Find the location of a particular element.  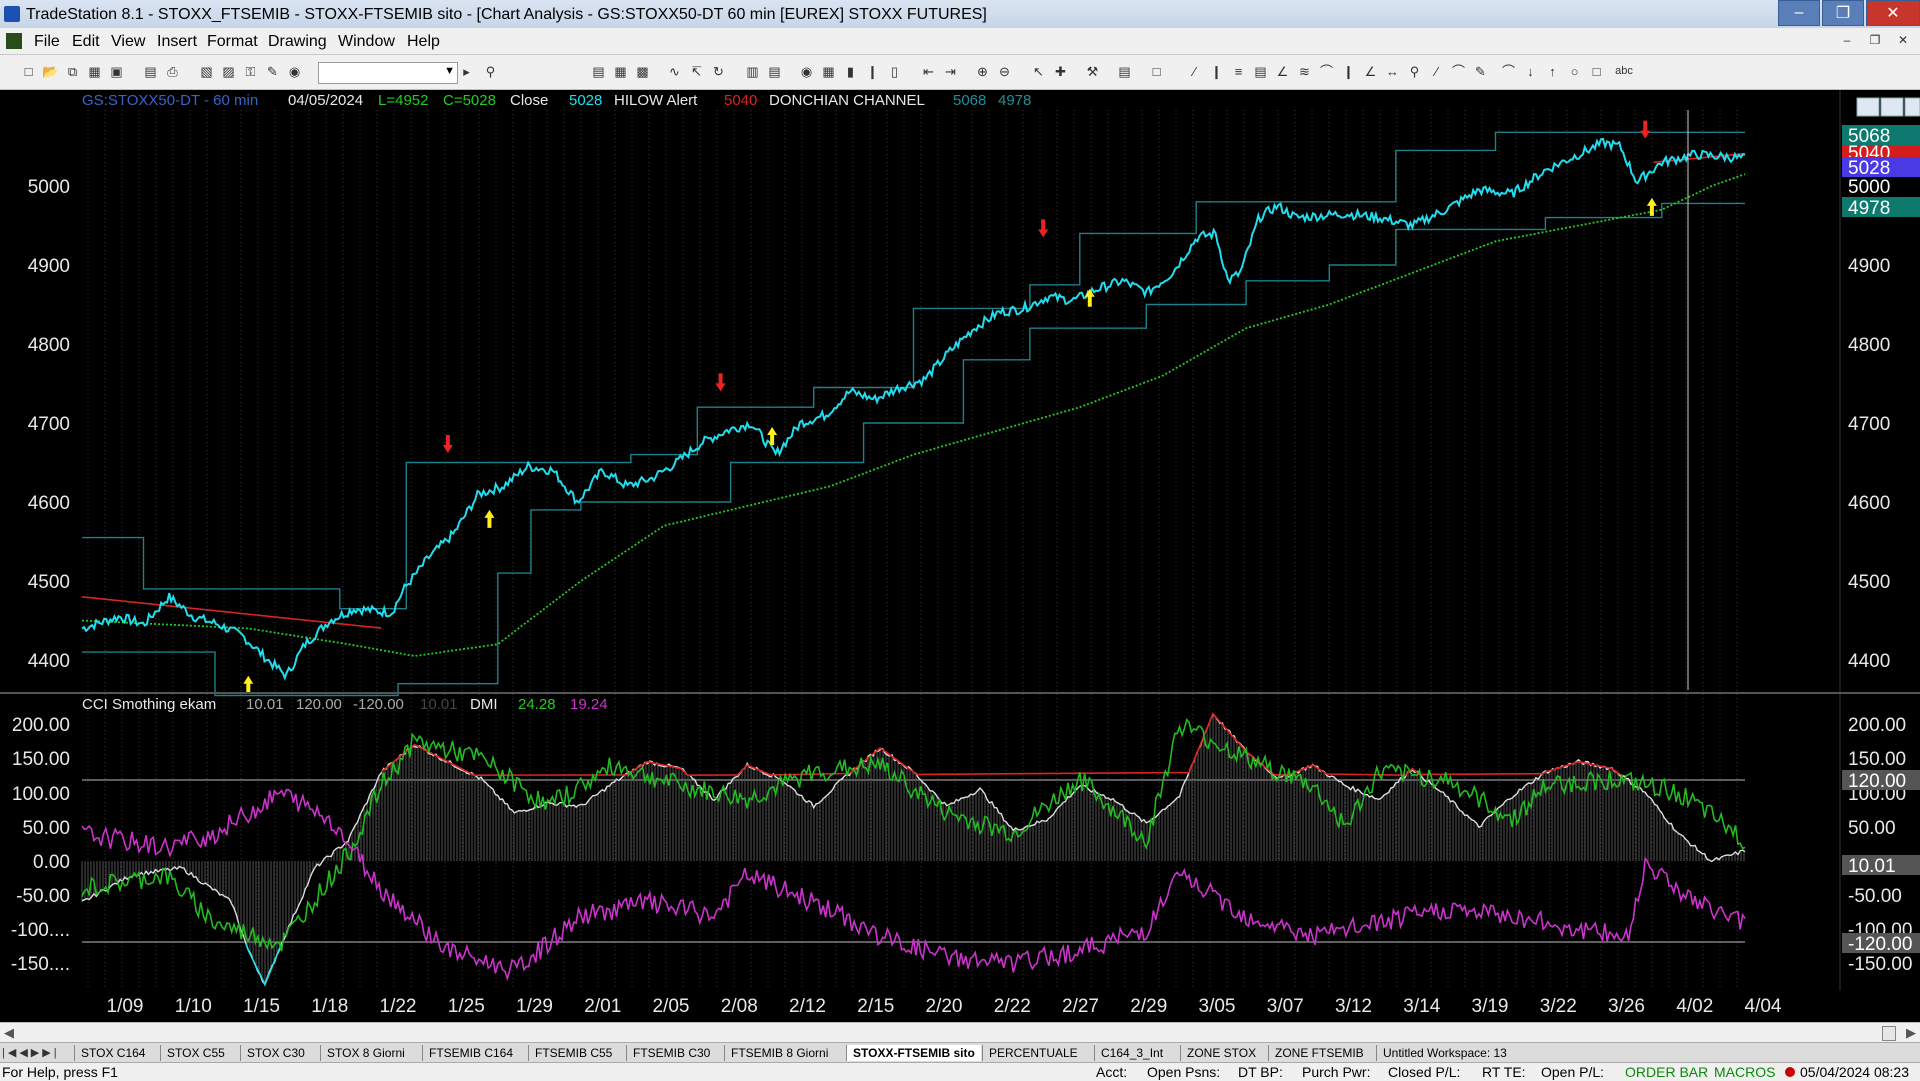

radar-icon: ◉ is located at coordinates (806, 71).